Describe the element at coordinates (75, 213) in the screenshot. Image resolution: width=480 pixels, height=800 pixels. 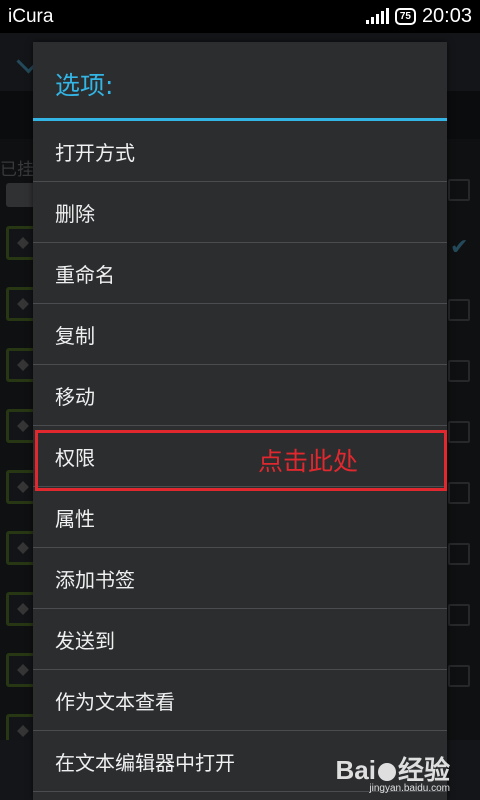
I see `menu-item-label: 删除` at that location.